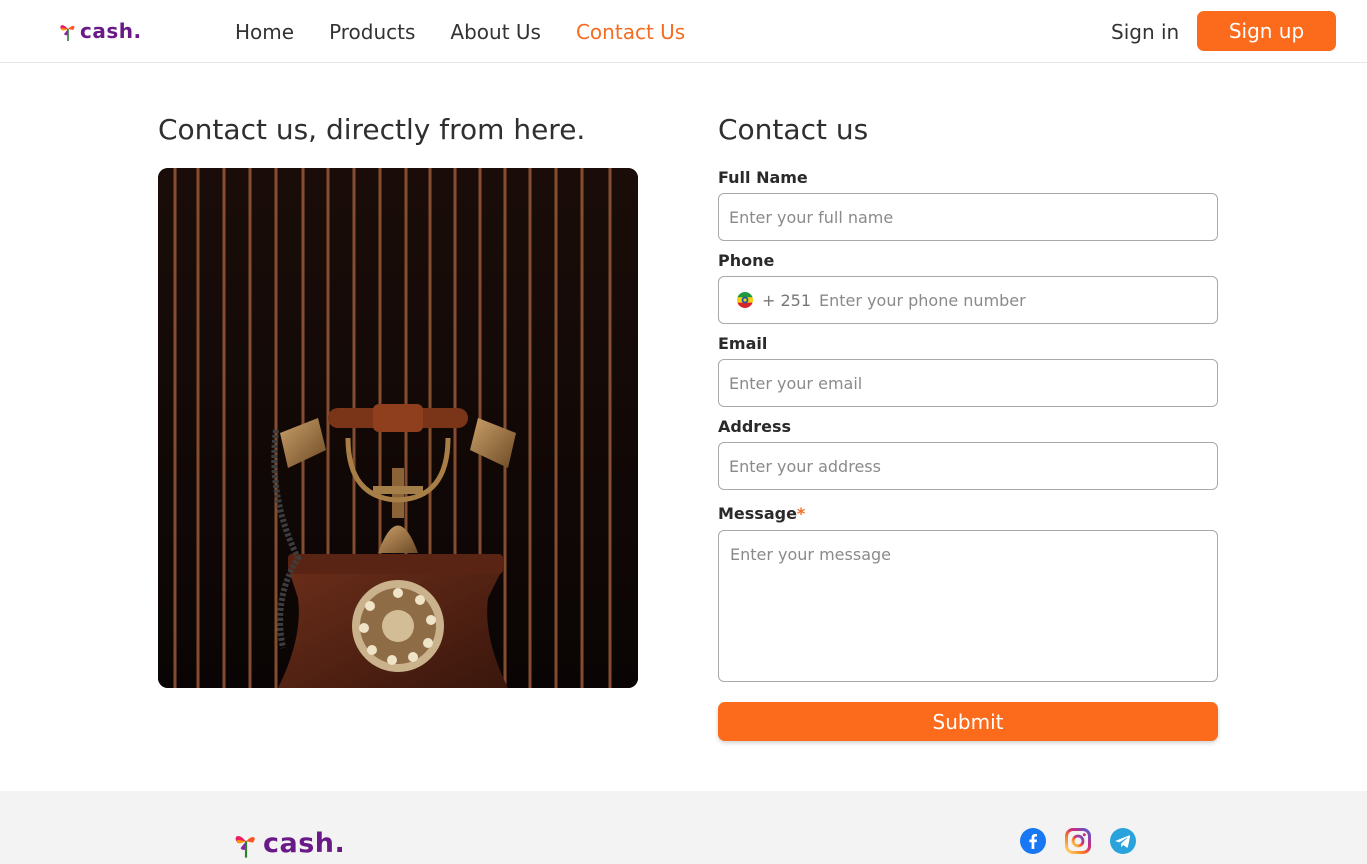 This screenshot has height=864, width=1367. What do you see at coordinates (372, 129) in the screenshot?
I see `contact-intro-heading: Contact us, directly from here.` at bounding box center [372, 129].